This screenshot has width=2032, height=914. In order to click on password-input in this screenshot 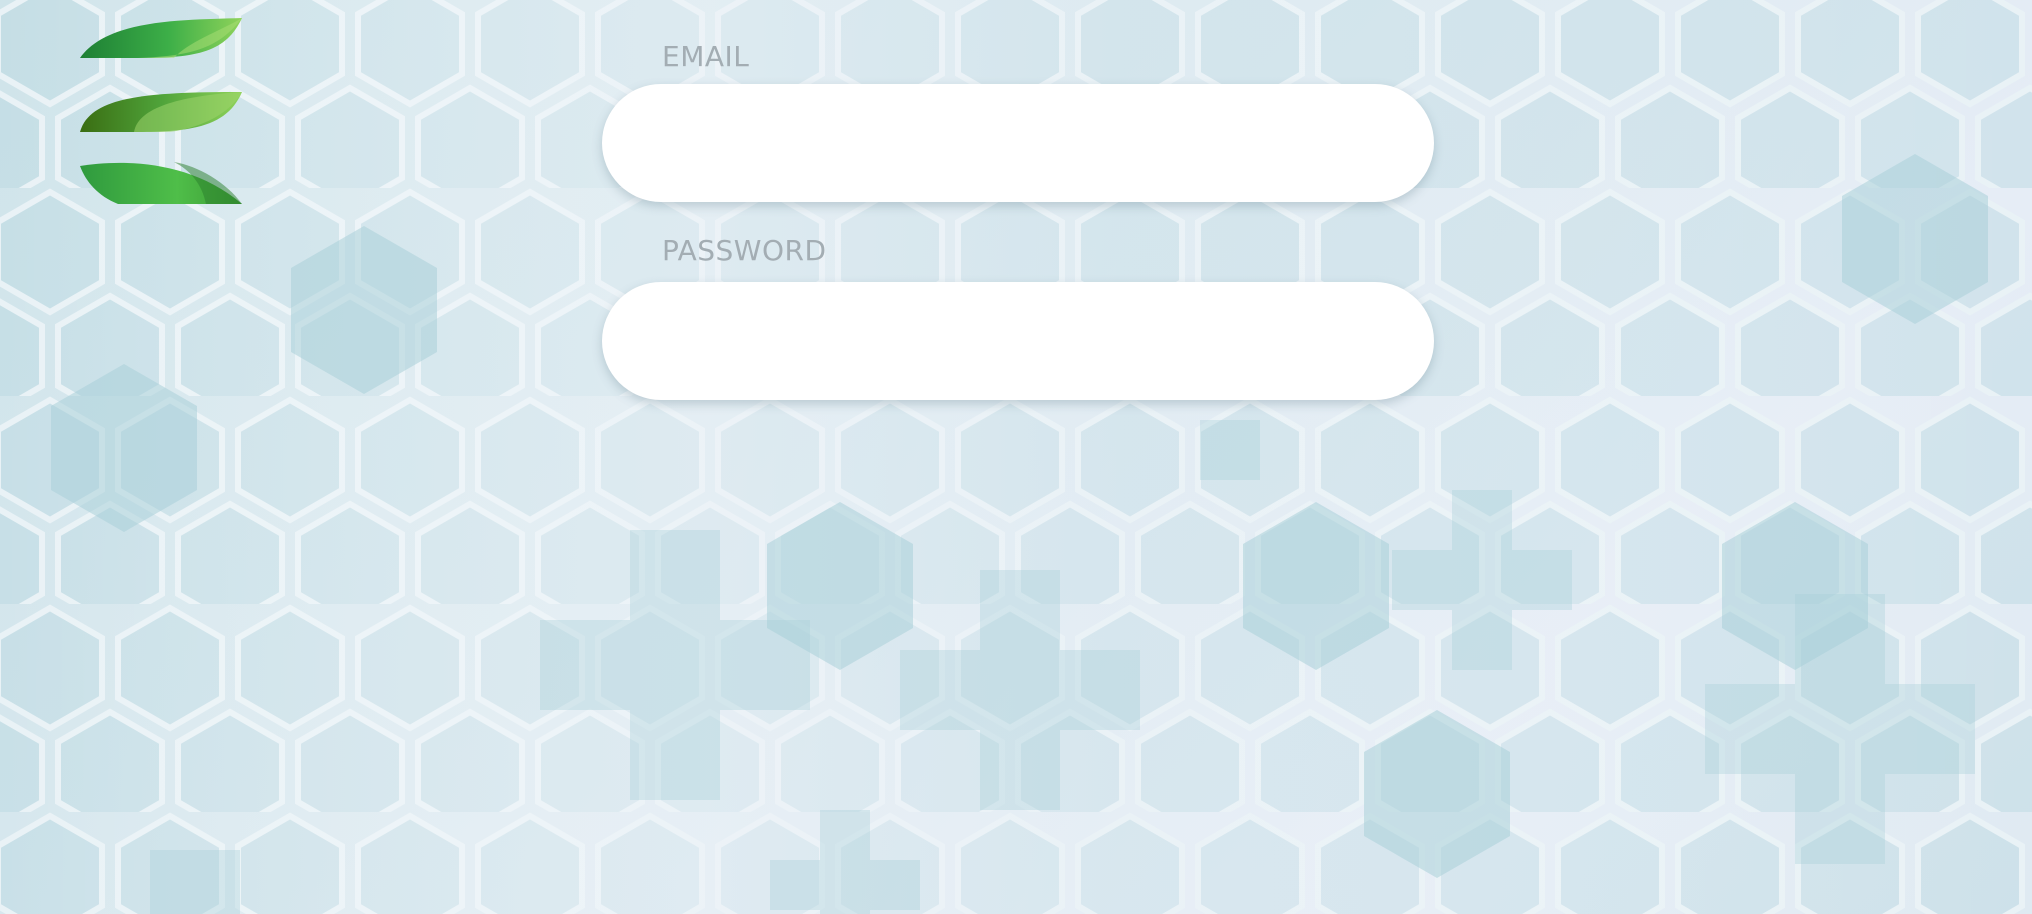, I will do `click(1018, 341)`.